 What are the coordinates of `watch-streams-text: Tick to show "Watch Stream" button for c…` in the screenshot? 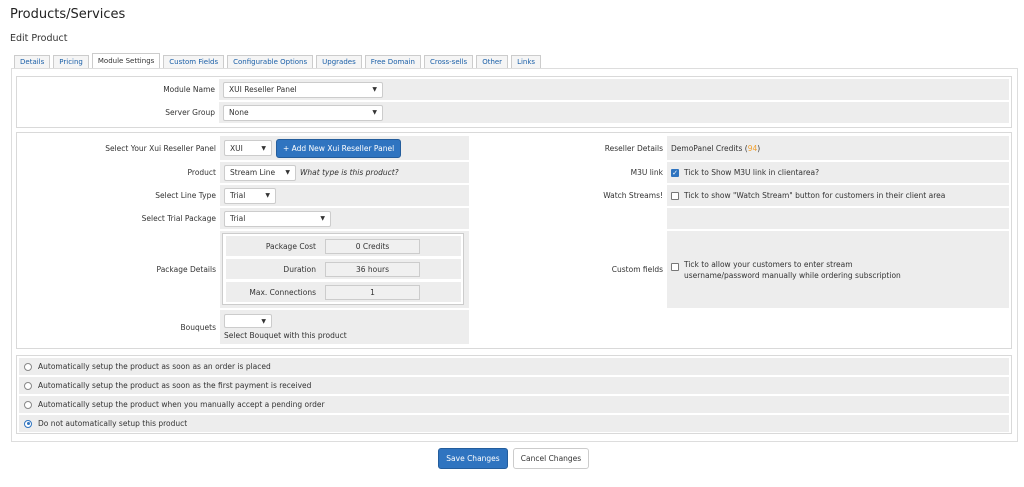 It's located at (815, 195).